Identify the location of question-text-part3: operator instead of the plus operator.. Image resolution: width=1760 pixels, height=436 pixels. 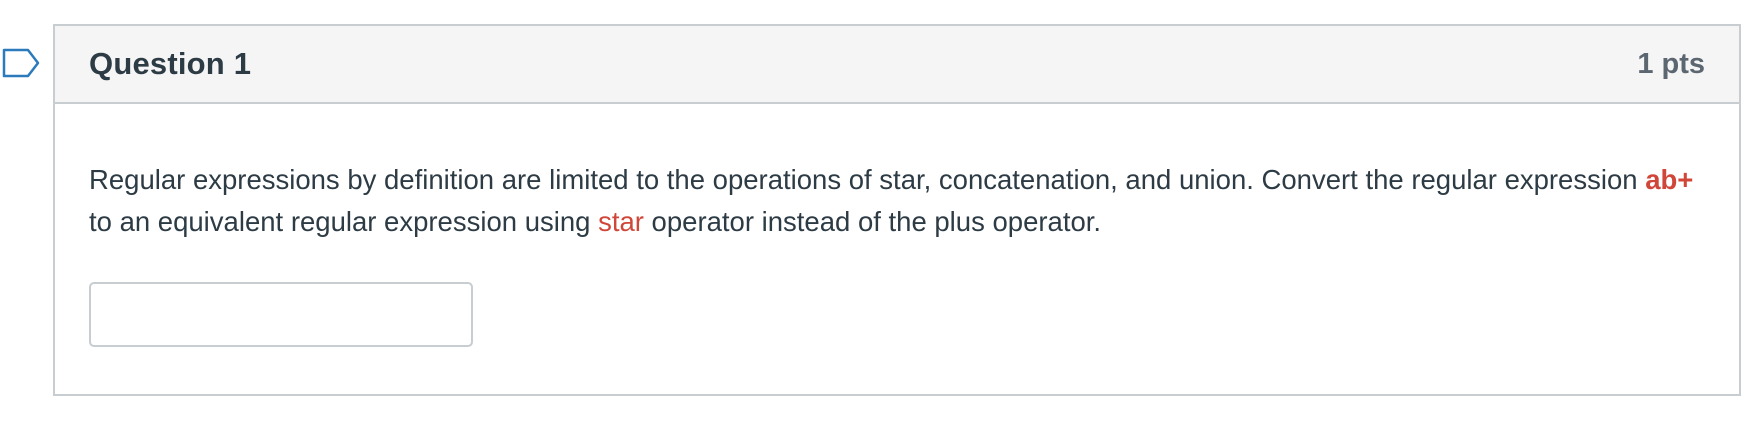
(872, 221).